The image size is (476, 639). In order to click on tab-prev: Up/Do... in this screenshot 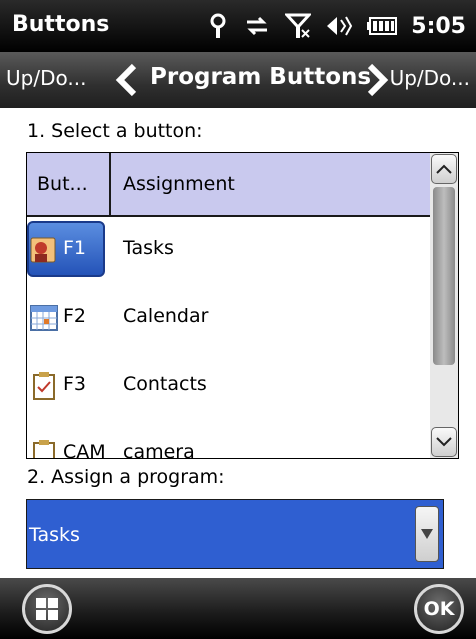, I will do `click(46, 78)`.